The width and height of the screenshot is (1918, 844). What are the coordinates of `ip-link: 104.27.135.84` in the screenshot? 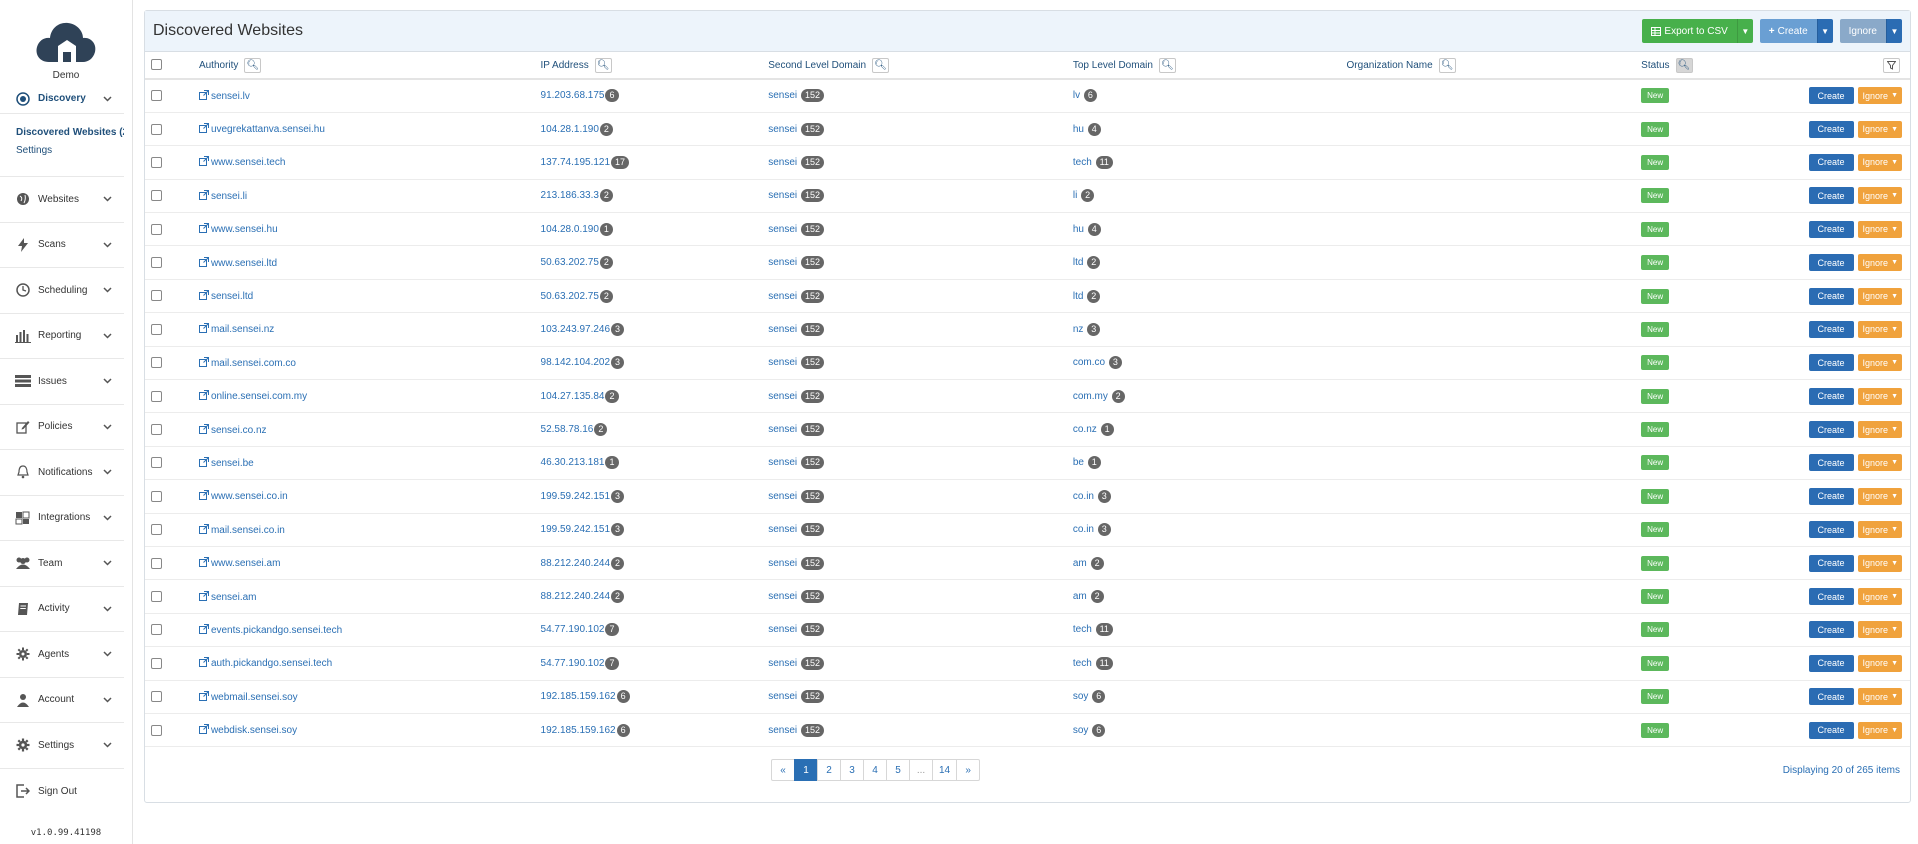 It's located at (573, 396).